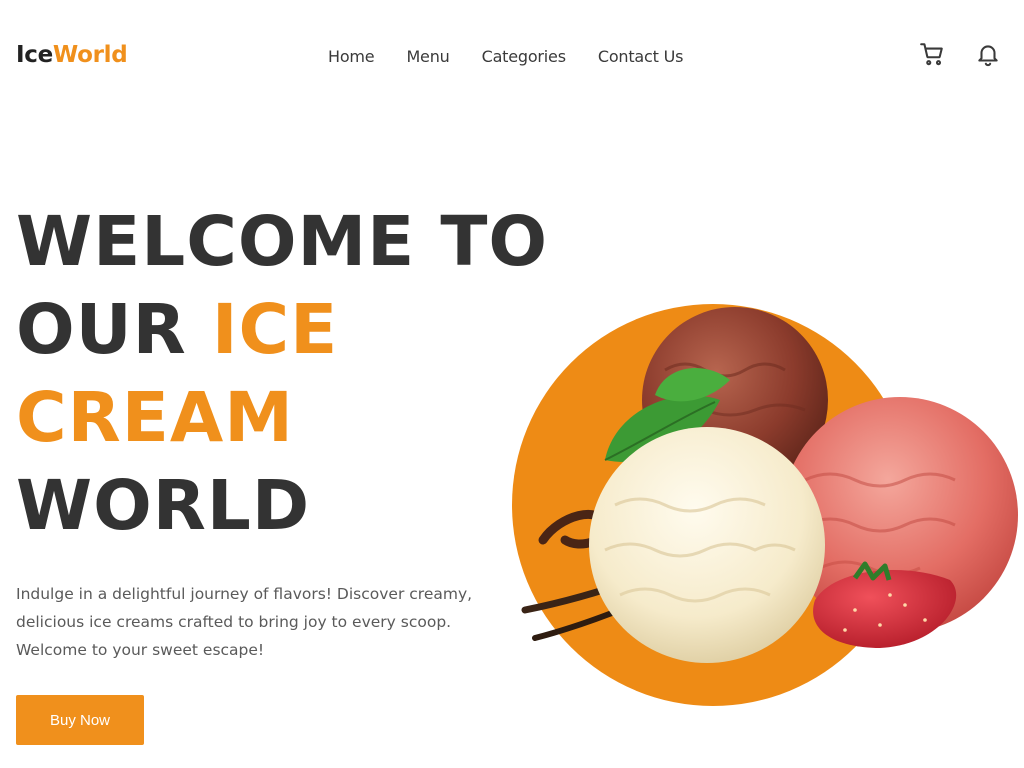  I want to click on bell-icon, so click(988, 56).